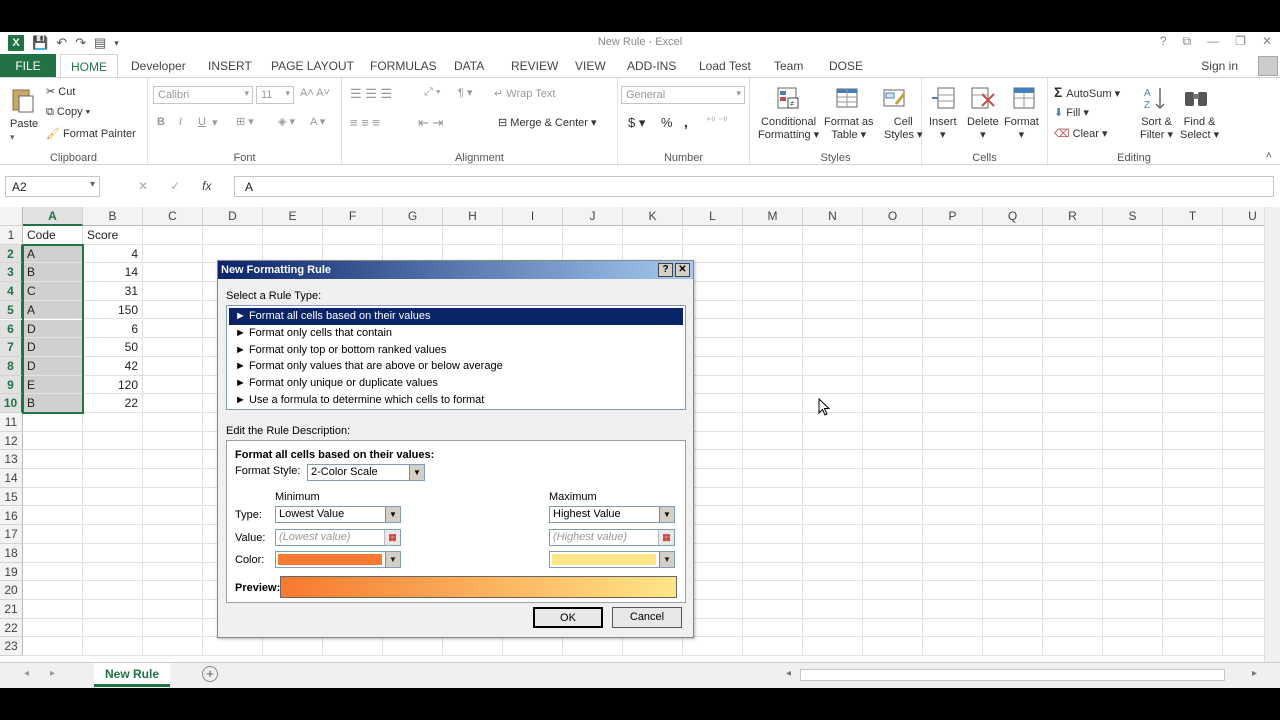 This screenshot has width=1280, height=720. Describe the element at coordinates (203, 95) in the screenshot. I see `font-name-combo: Calibri` at that location.